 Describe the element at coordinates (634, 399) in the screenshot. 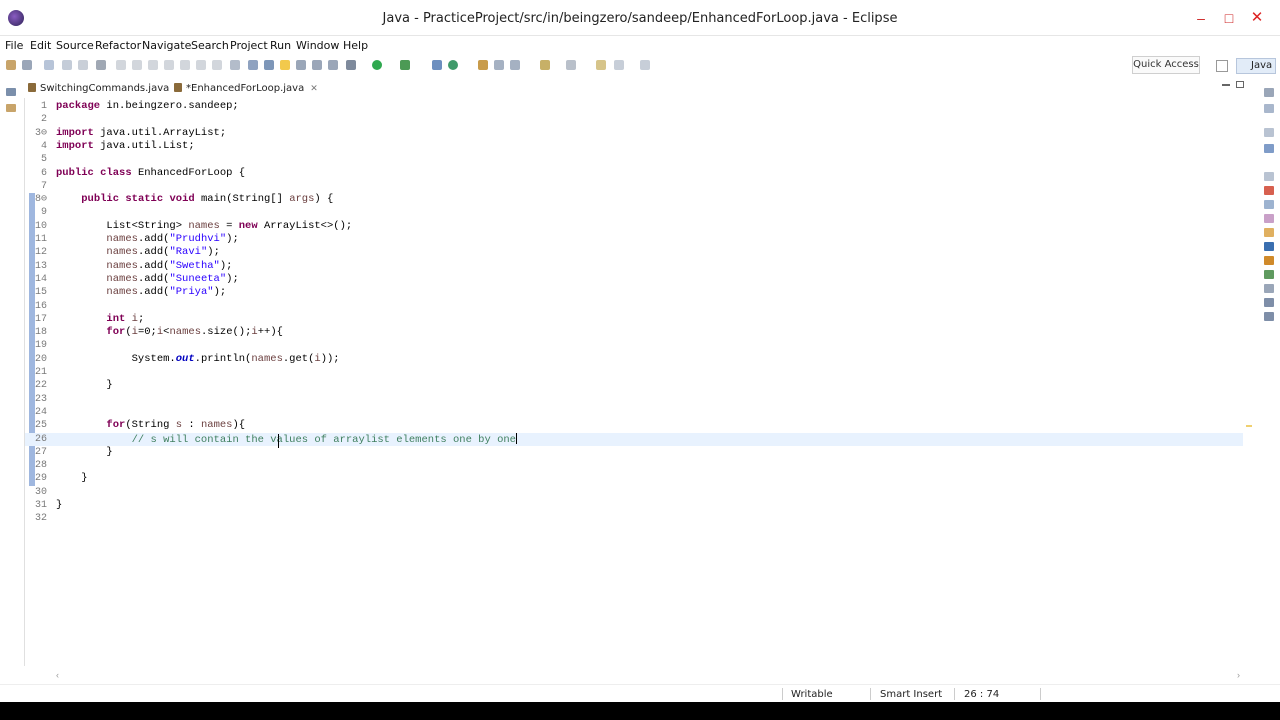

I see `code-line: 23` at that location.